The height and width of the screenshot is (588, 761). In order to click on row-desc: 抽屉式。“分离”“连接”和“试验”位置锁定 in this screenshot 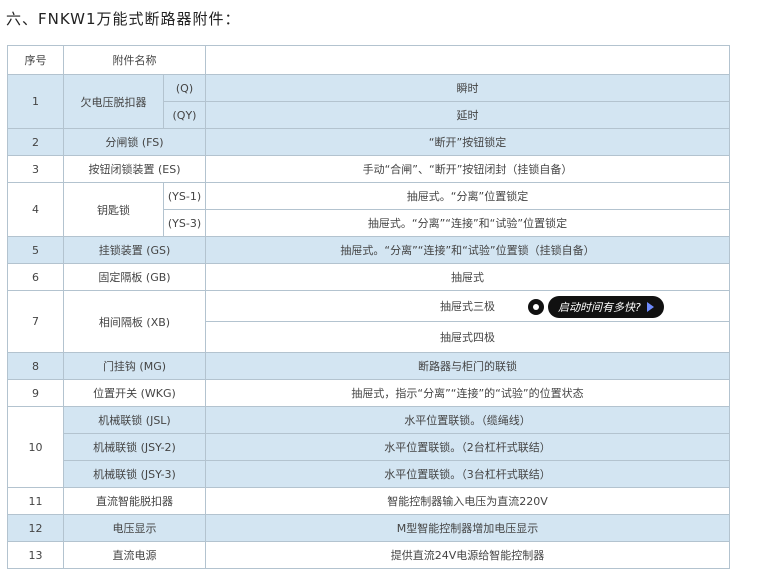, I will do `click(467, 223)`.